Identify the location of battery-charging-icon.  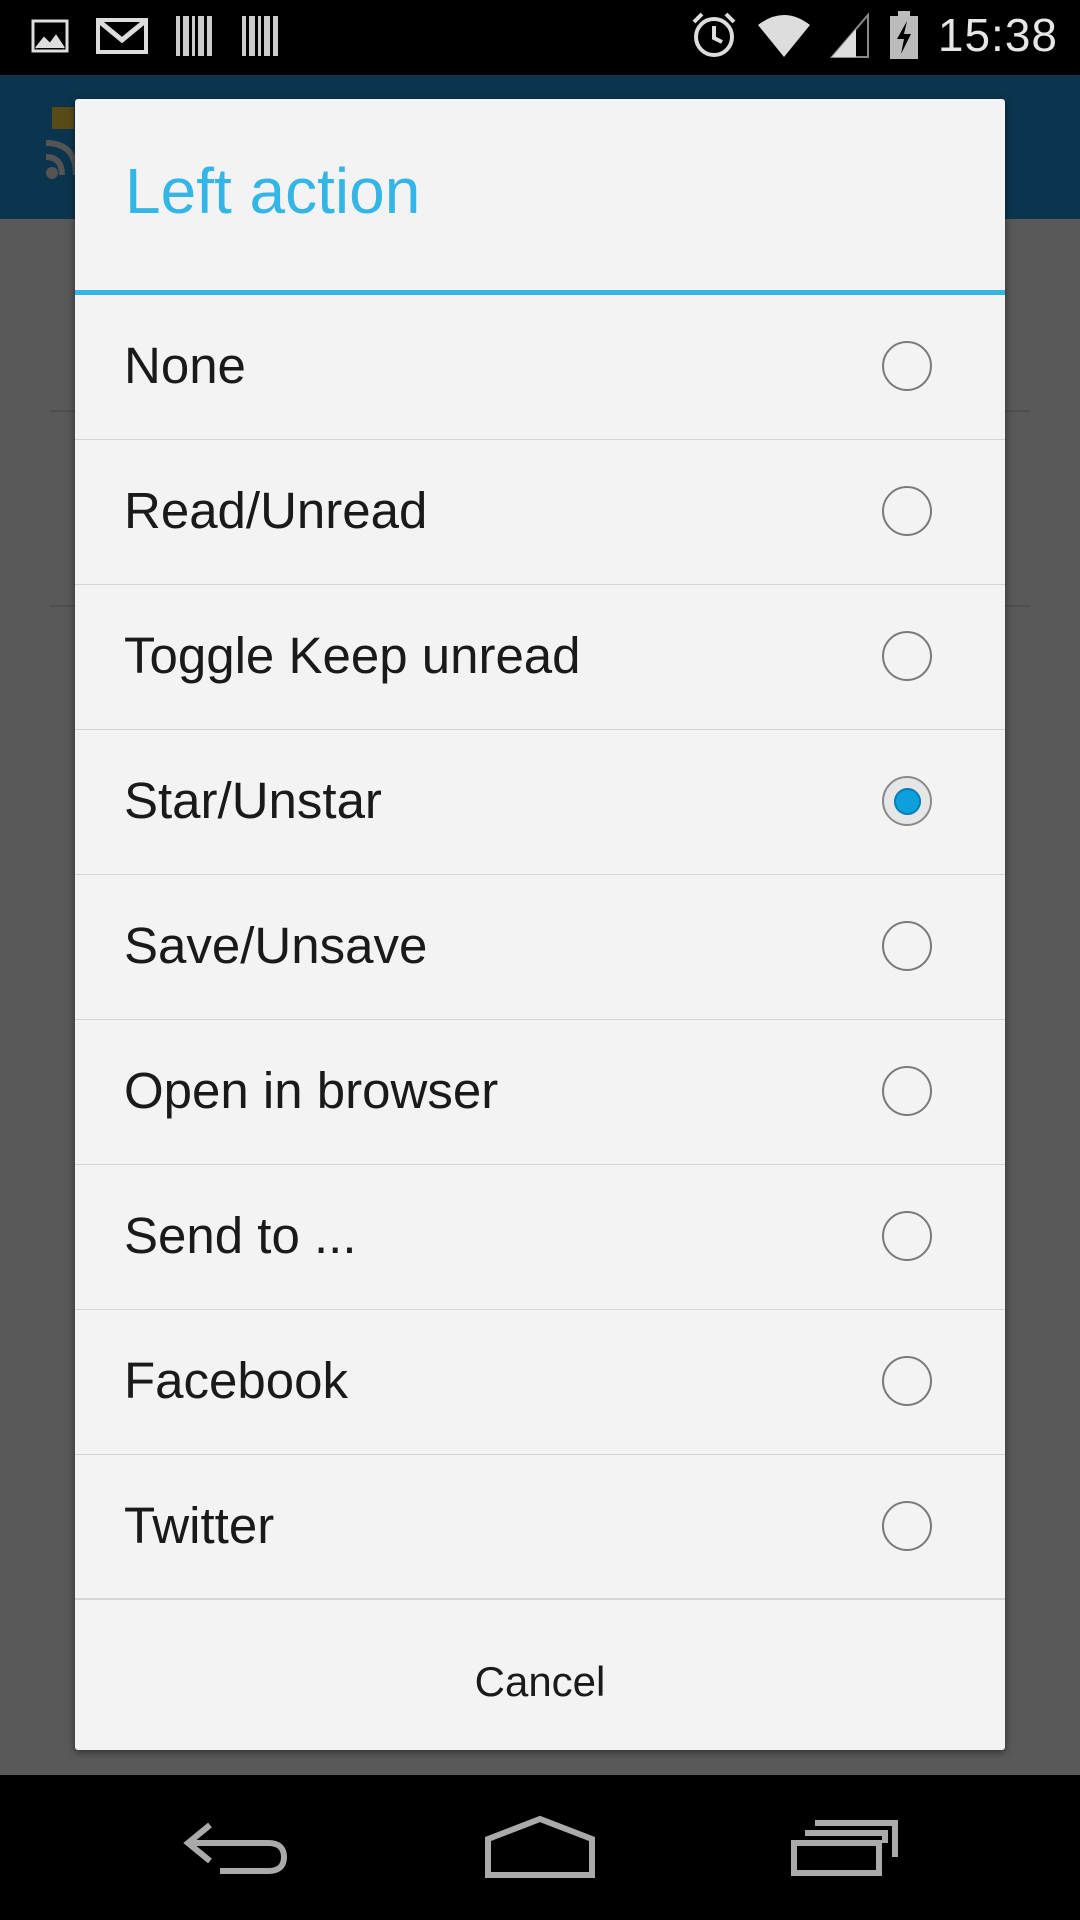
(903, 35).